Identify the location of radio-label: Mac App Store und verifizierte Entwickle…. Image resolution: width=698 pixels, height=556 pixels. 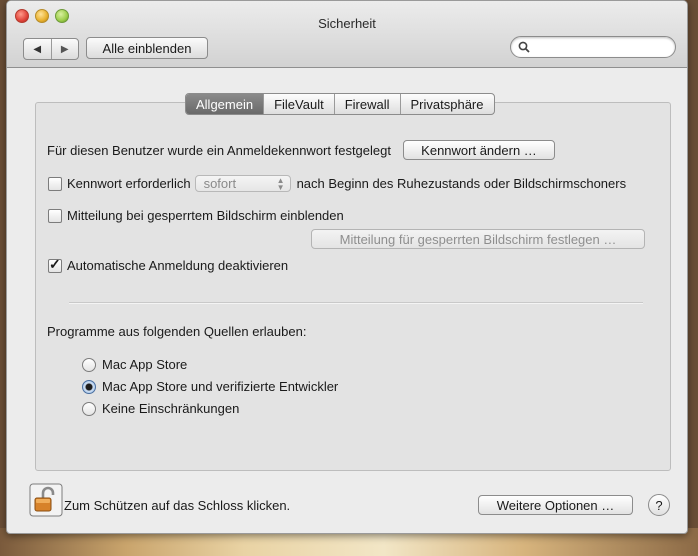
(220, 386).